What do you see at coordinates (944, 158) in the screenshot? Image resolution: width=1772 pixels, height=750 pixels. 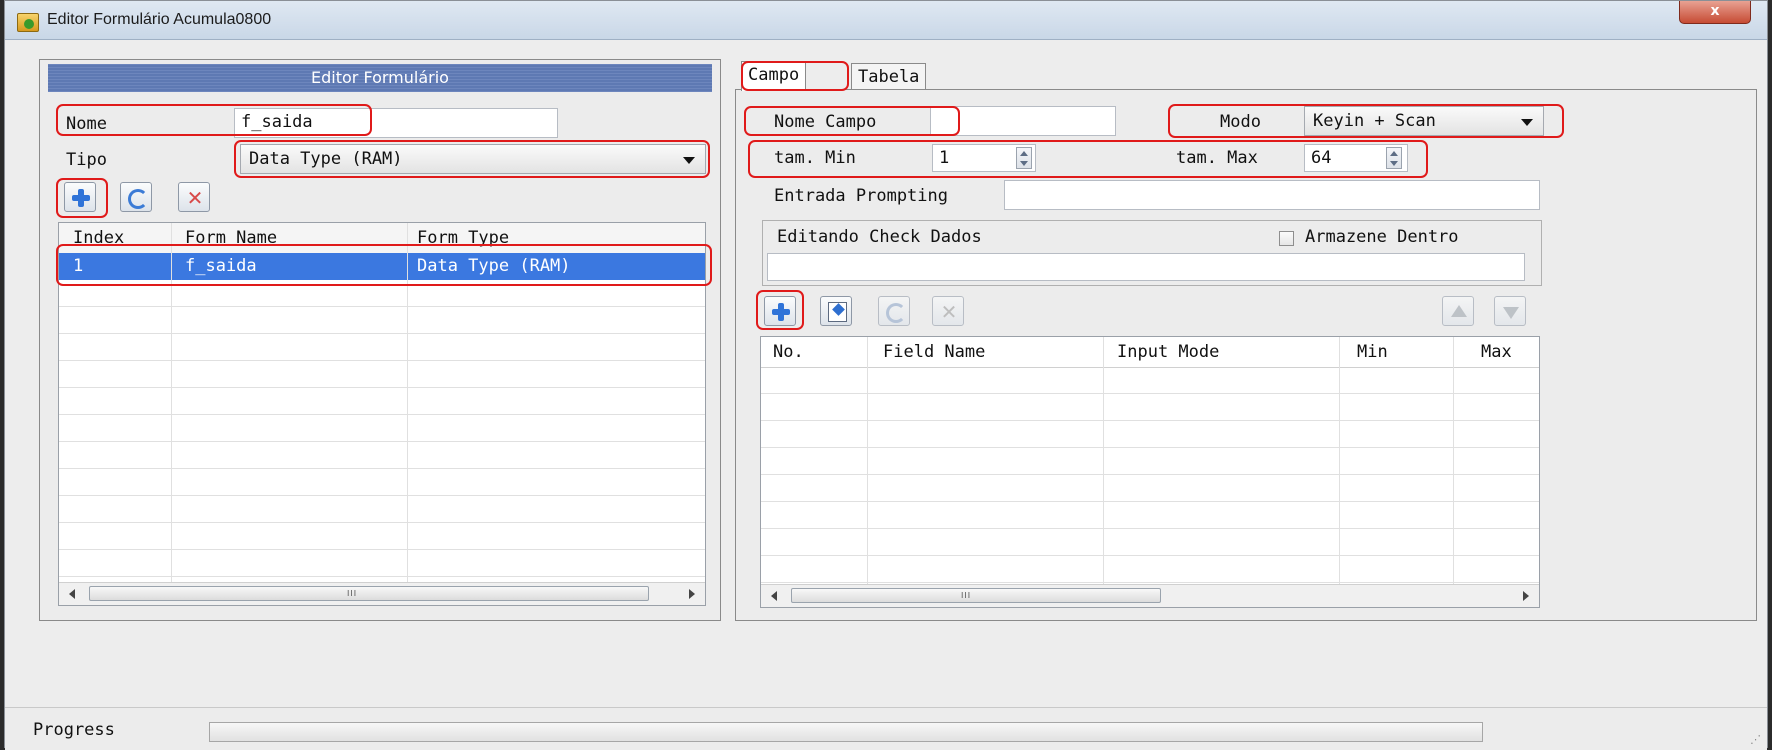 I see `tam-min-value: 1` at bounding box center [944, 158].